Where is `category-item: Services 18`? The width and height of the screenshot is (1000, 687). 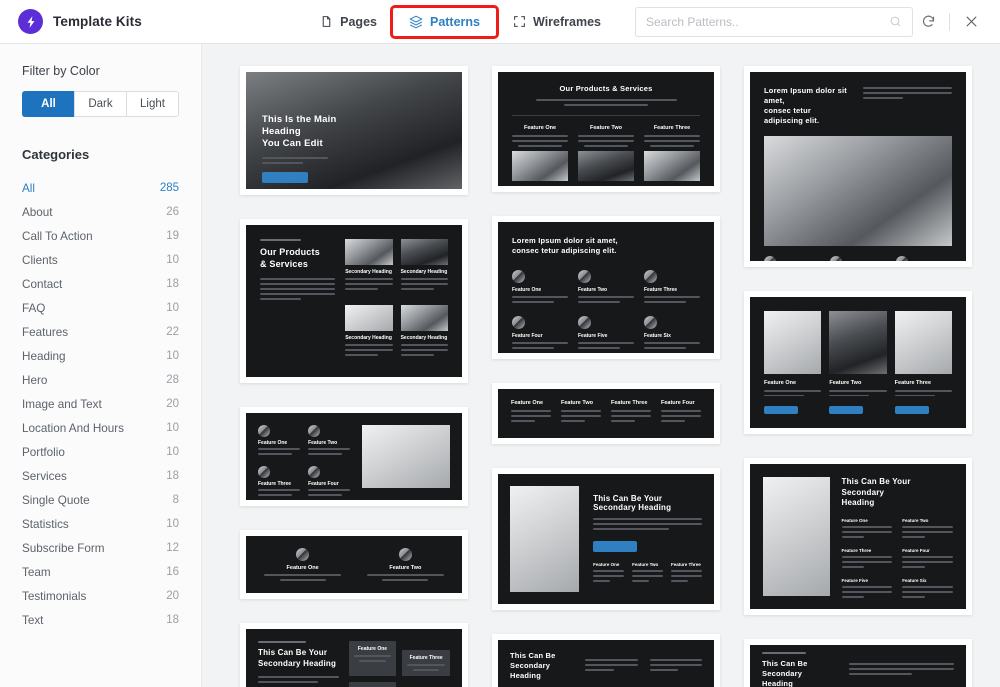
category-item: Services 18 is located at coordinates (100, 476).